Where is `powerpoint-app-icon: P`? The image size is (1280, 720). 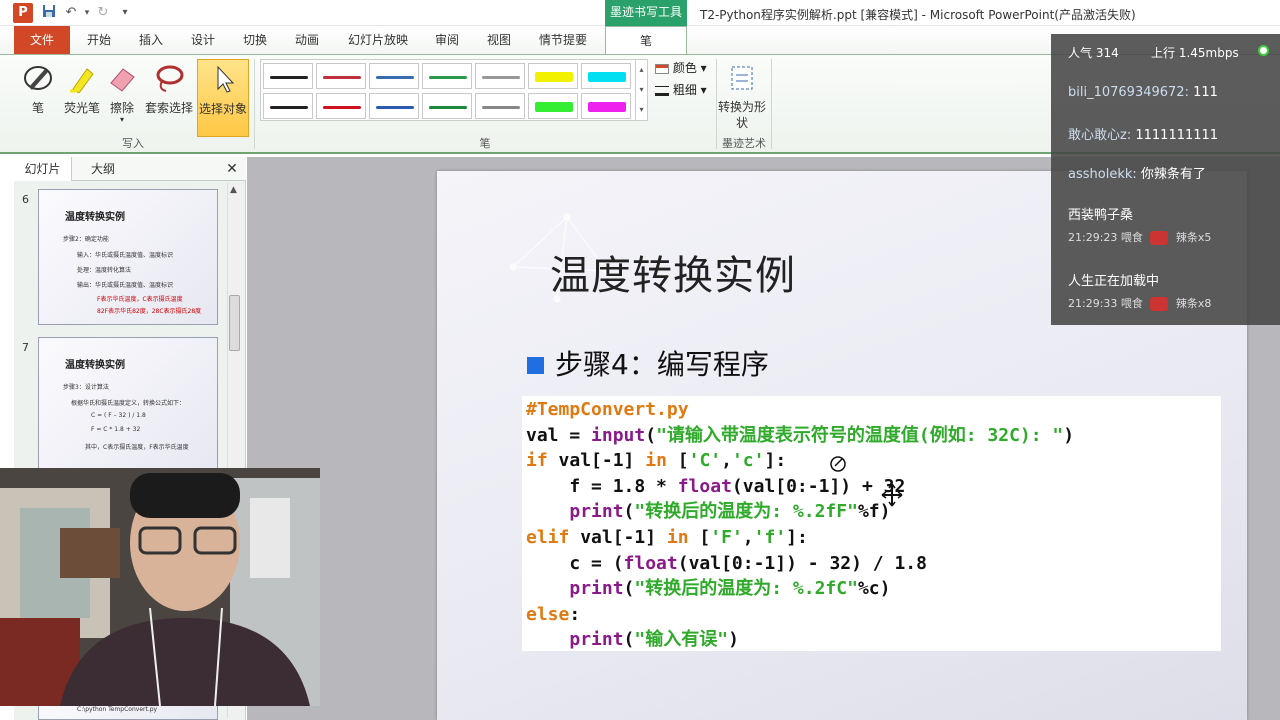 powerpoint-app-icon: P is located at coordinates (23, 13).